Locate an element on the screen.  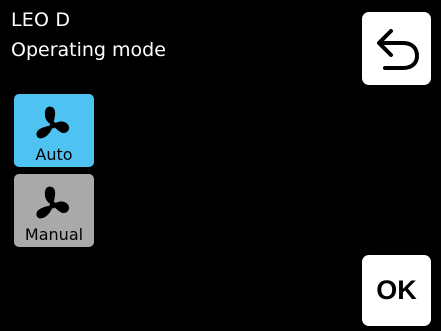
device-name: LEO D is located at coordinates (41, 20).